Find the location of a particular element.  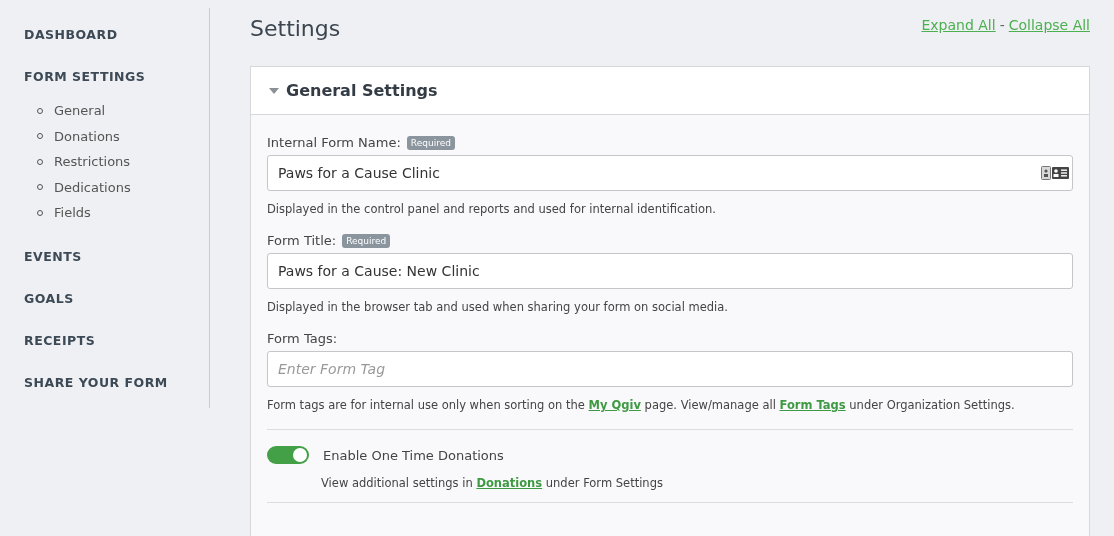

sidebar-section-link: SHARE YOUR FORM is located at coordinates (96, 382).